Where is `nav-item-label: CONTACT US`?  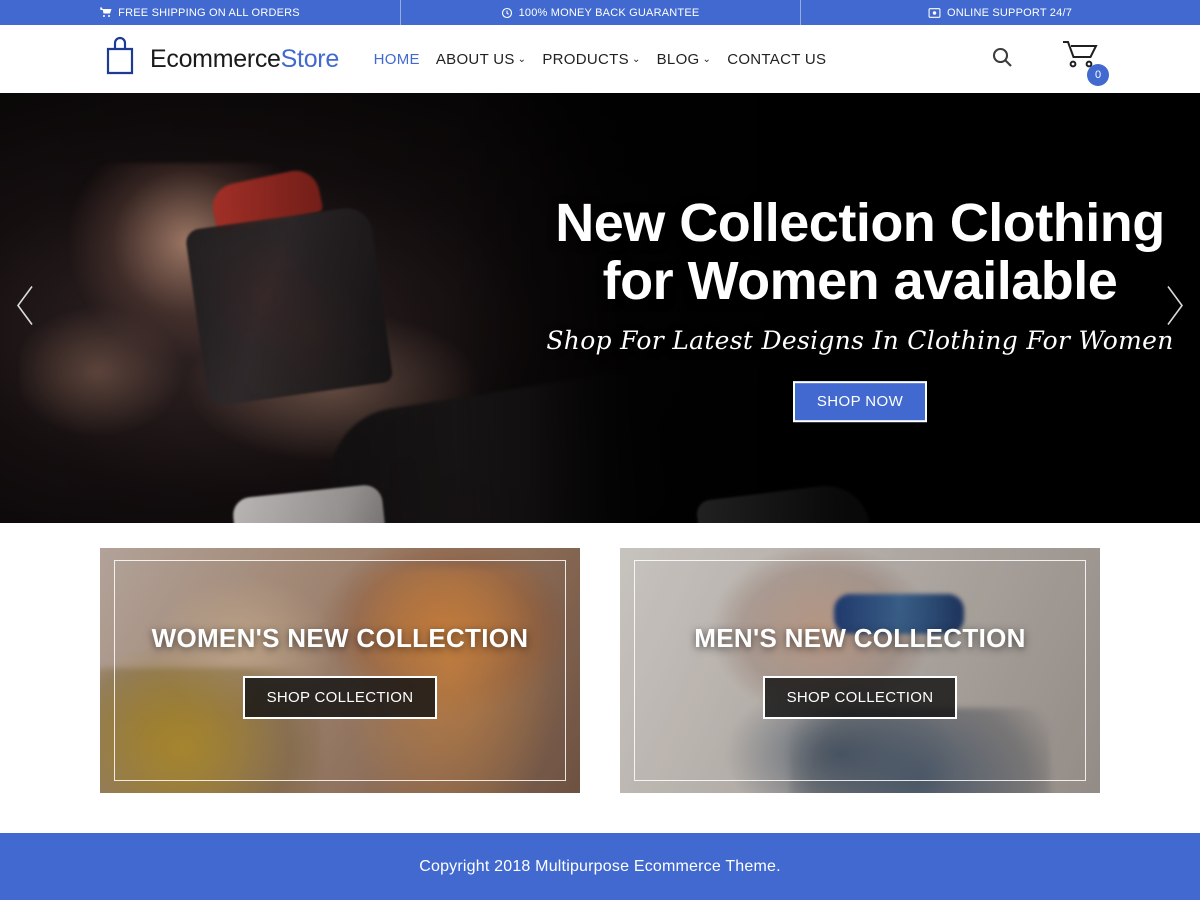 nav-item-label: CONTACT US is located at coordinates (777, 59).